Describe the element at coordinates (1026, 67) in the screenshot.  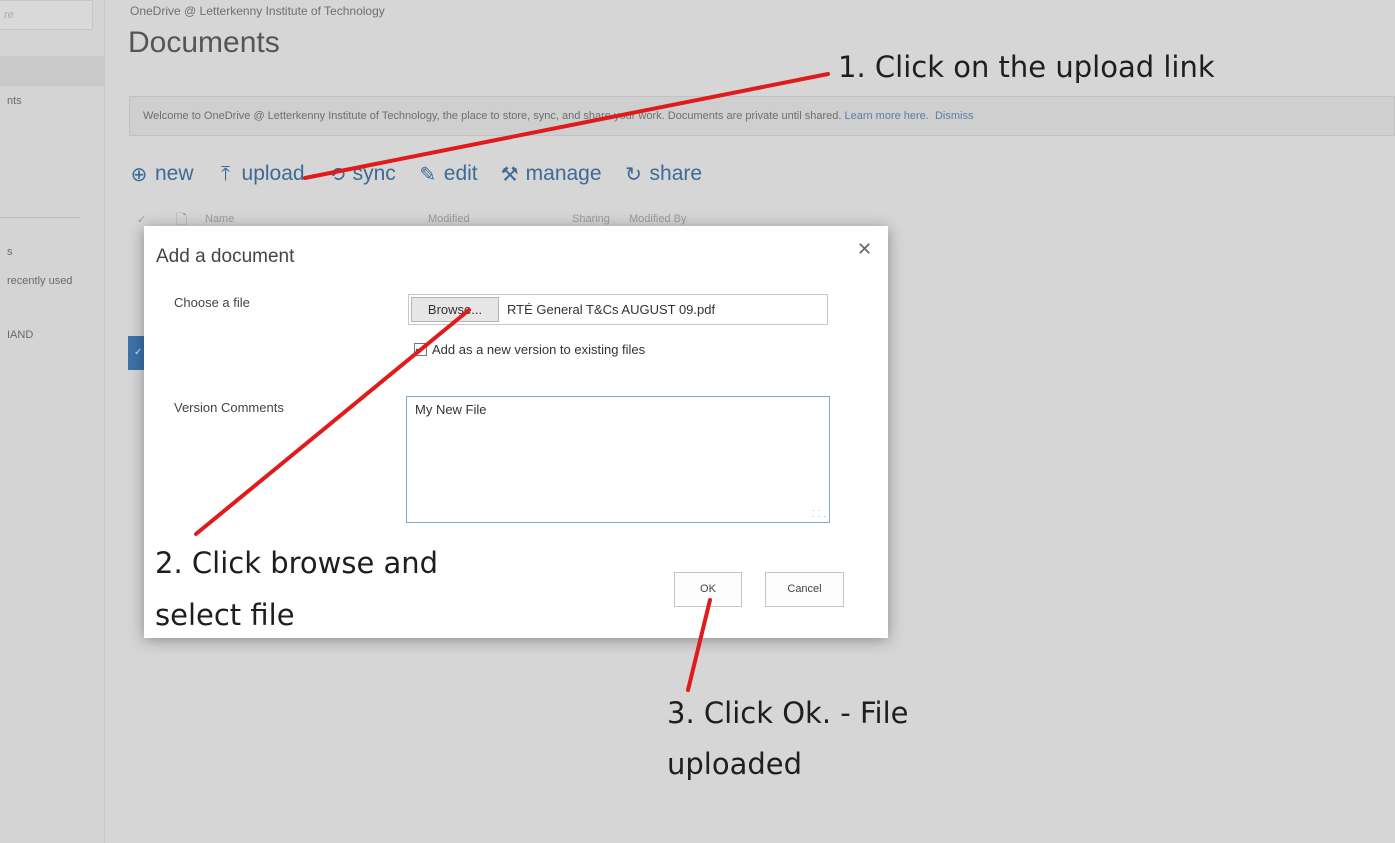
I see `annotation-step-1: 1. Click on the upload link` at that location.